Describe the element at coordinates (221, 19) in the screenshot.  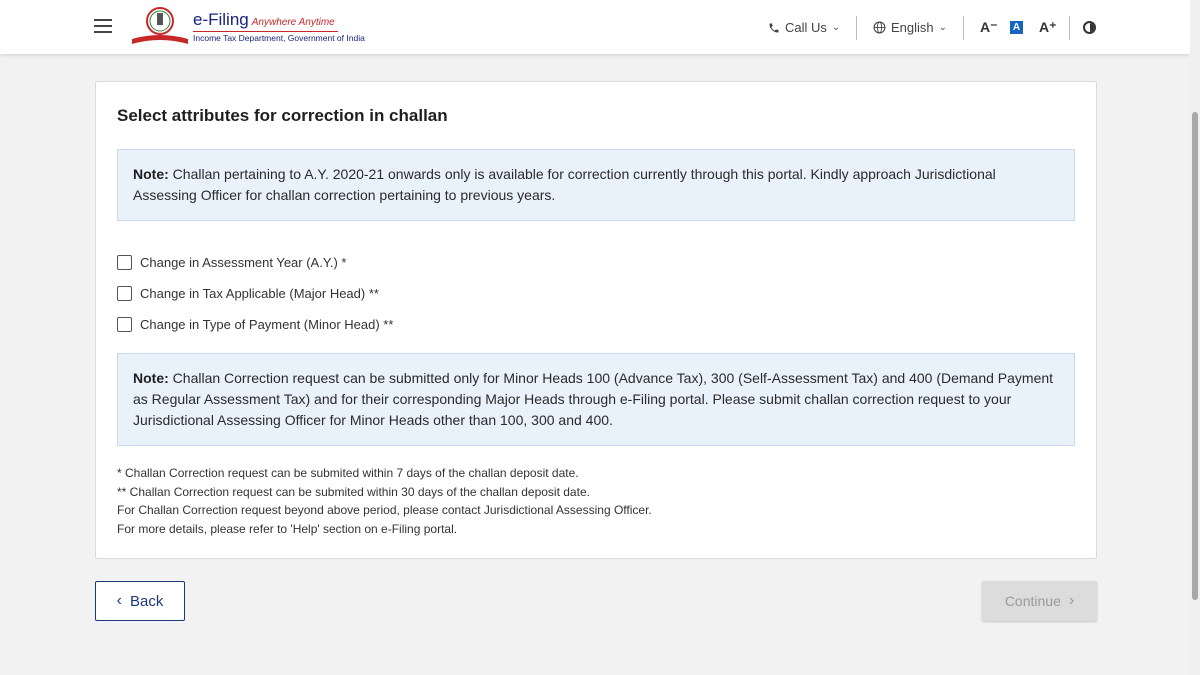
I see `brand-title: e-Filing` at that location.